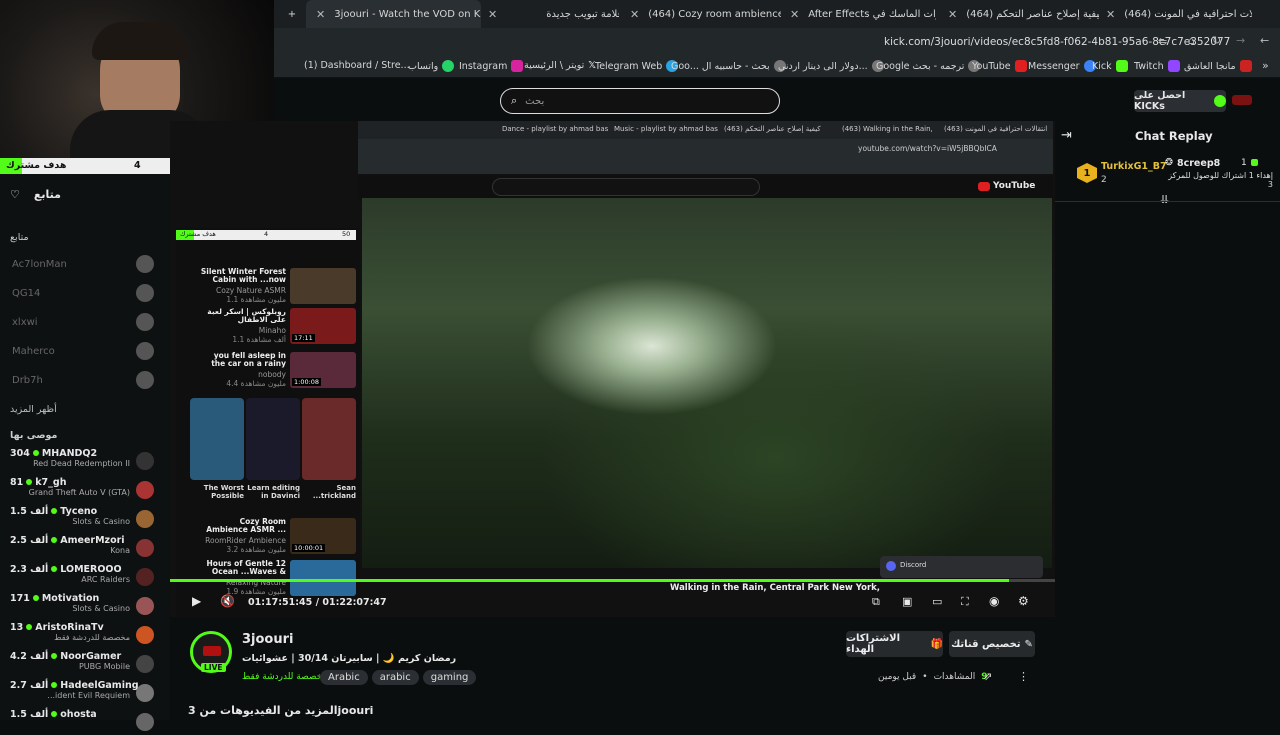 Image resolution: width=1280 pixels, height=735 pixels. Describe the element at coordinates (1023, 676) in the screenshot. I see `more-options-icon: ⋮` at that location.